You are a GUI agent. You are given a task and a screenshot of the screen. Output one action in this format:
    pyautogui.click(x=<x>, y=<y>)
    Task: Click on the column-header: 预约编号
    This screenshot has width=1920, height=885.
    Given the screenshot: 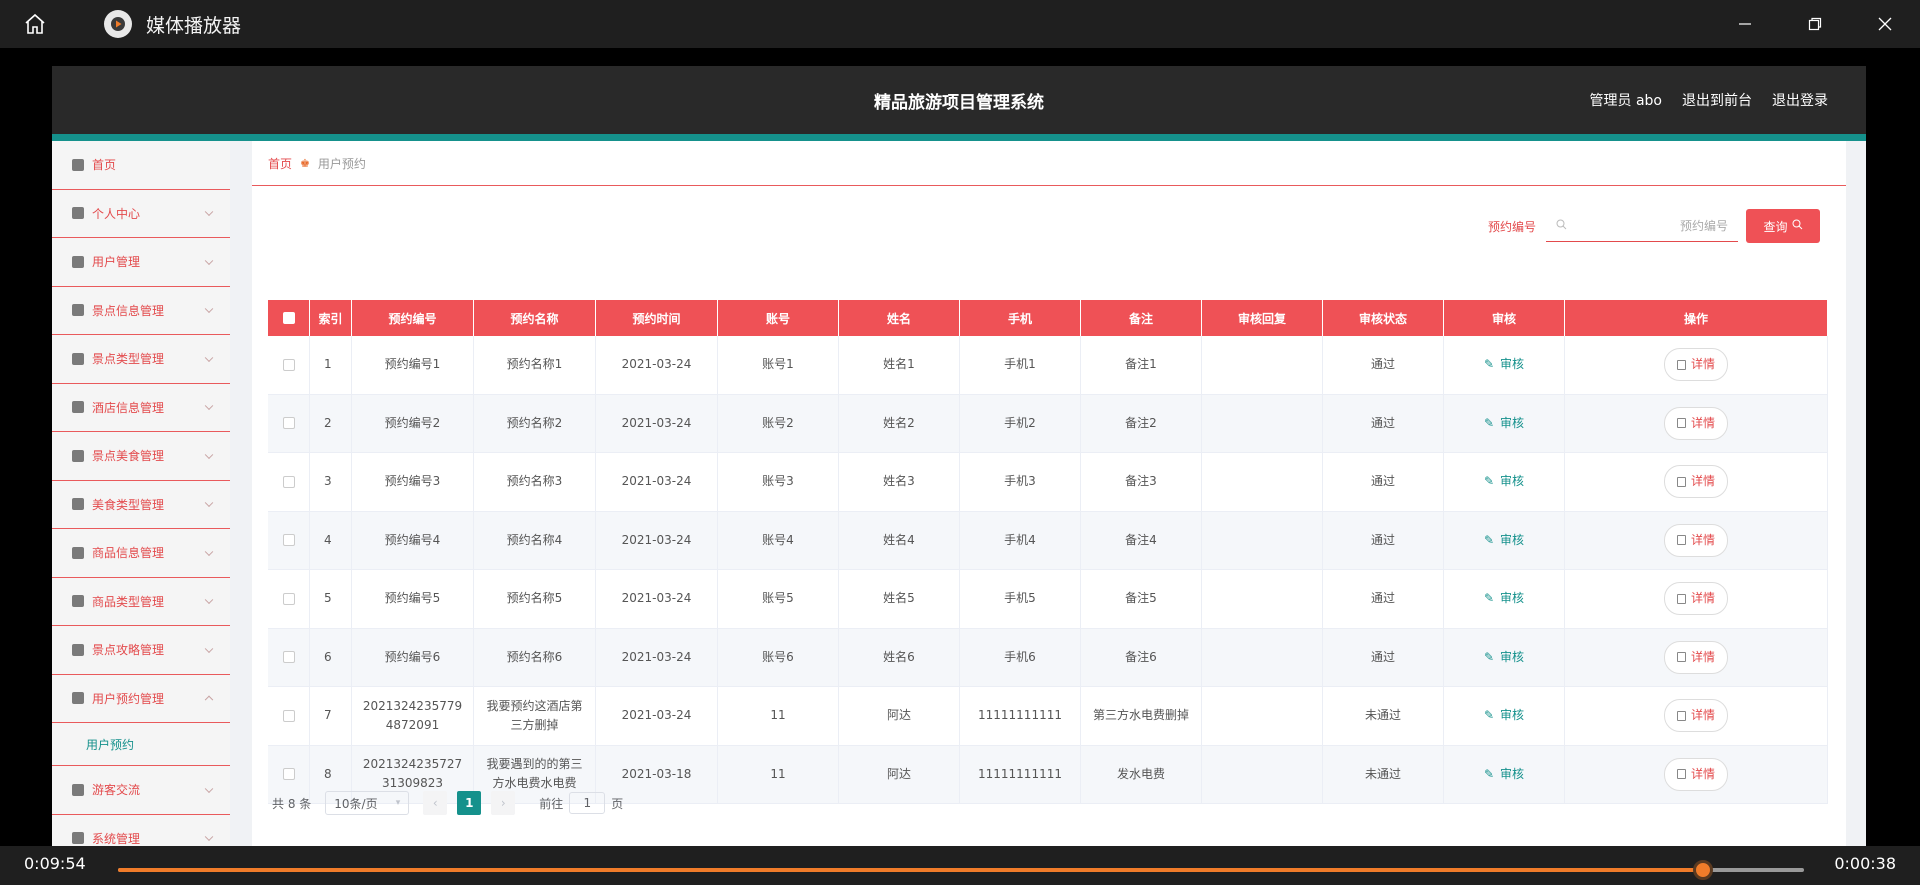 What is the action you would take?
    pyautogui.click(x=413, y=318)
    